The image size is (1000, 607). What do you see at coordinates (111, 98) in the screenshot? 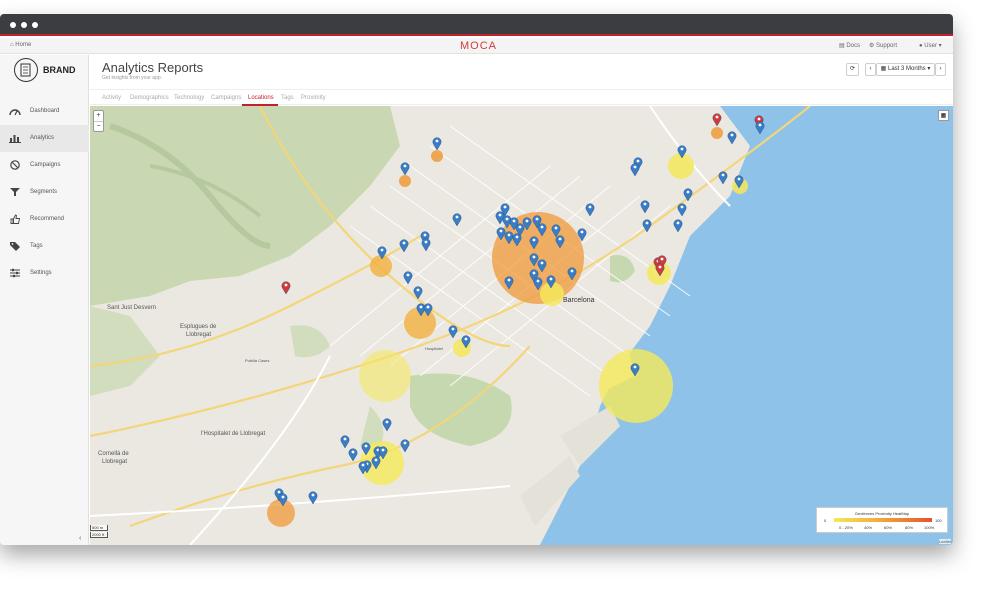
I see `tab-activity: Activity` at bounding box center [111, 98].